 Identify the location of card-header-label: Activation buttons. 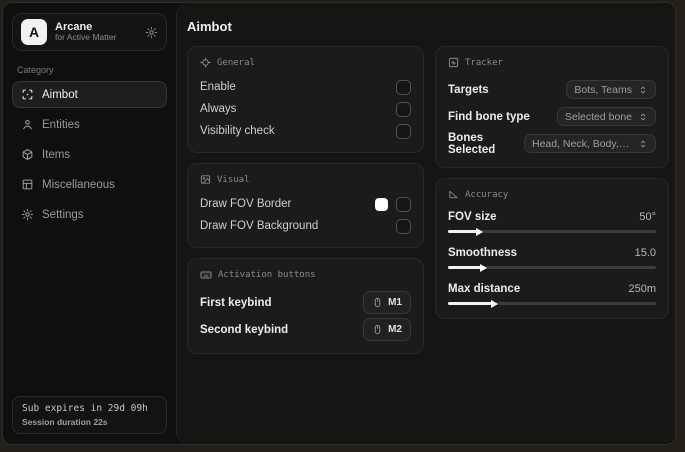
(267, 275).